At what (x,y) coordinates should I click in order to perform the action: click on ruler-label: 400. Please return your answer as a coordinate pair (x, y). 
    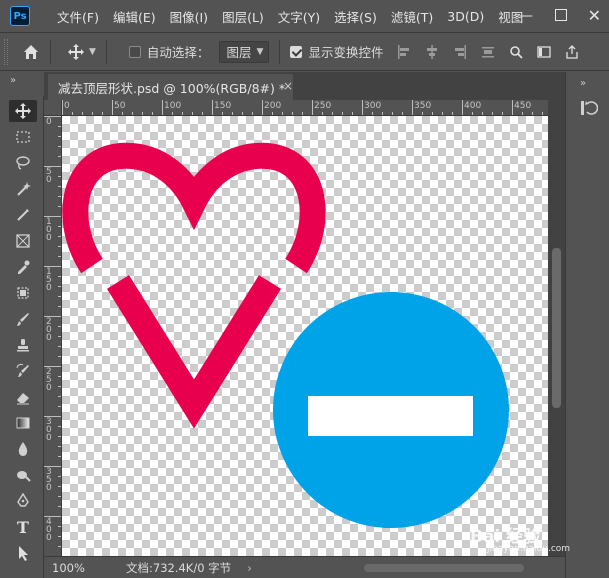
    Looking at the image, I should click on (473, 106).